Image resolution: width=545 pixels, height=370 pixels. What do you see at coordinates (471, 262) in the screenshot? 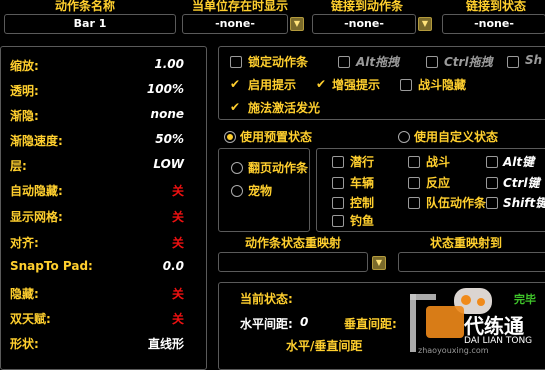
I see `state-remap-to-dropdown` at bounding box center [471, 262].